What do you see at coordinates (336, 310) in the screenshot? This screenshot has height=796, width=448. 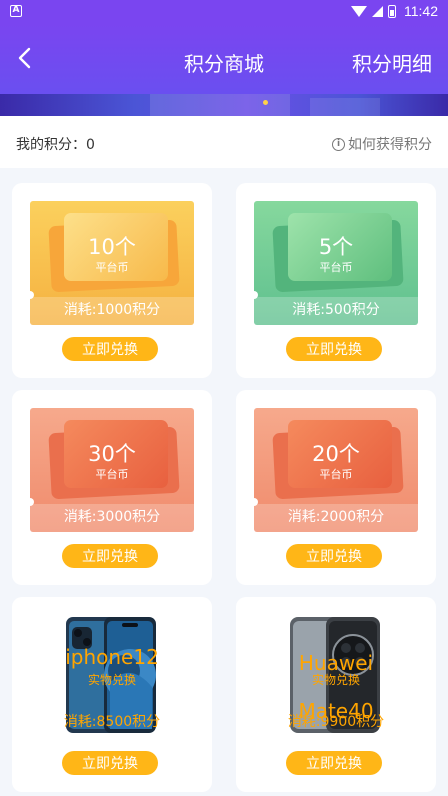 I see `coupon-cost: 消耗:500积分` at bounding box center [336, 310].